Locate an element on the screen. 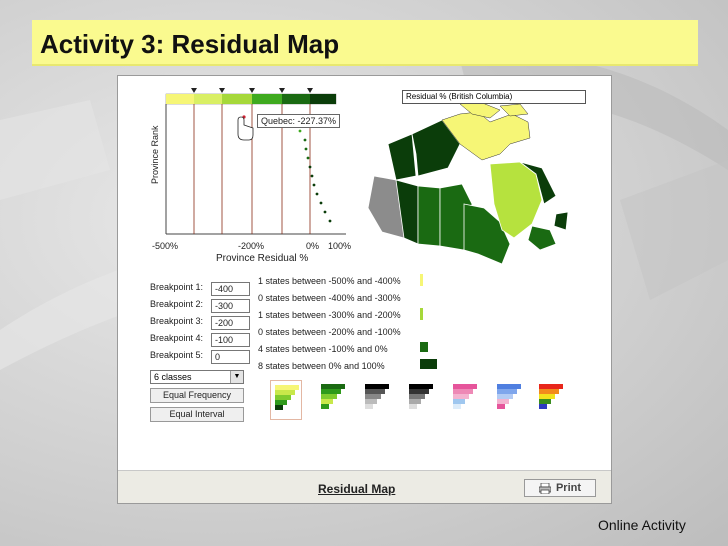 The image size is (728, 546). legend-row-2: 0 states between -400% and -300% is located at coordinates (329, 298).